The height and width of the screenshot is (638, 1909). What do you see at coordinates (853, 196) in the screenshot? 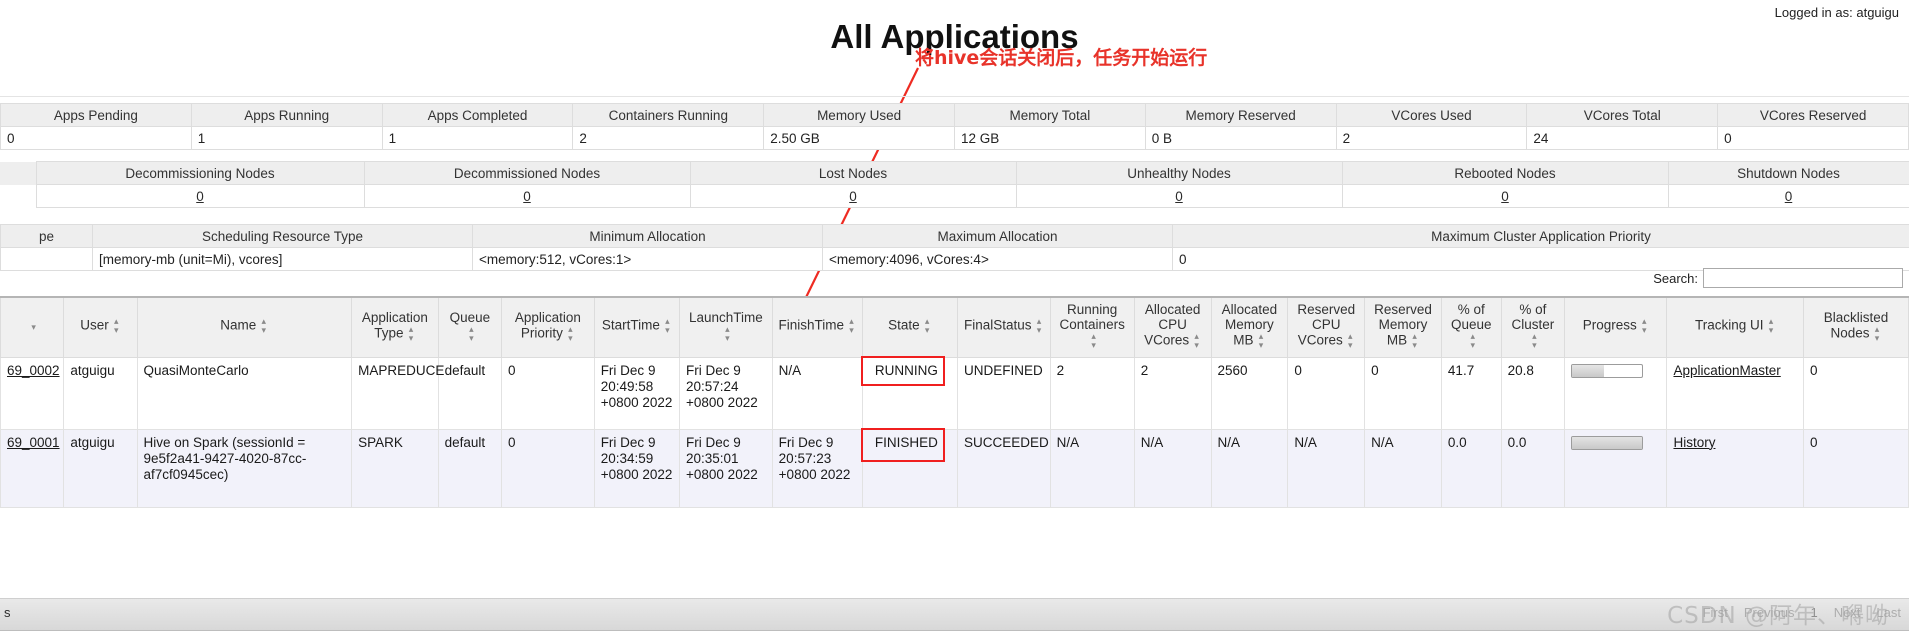
I see `lost-nodes-link: 0` at bounding box center [853, 196].